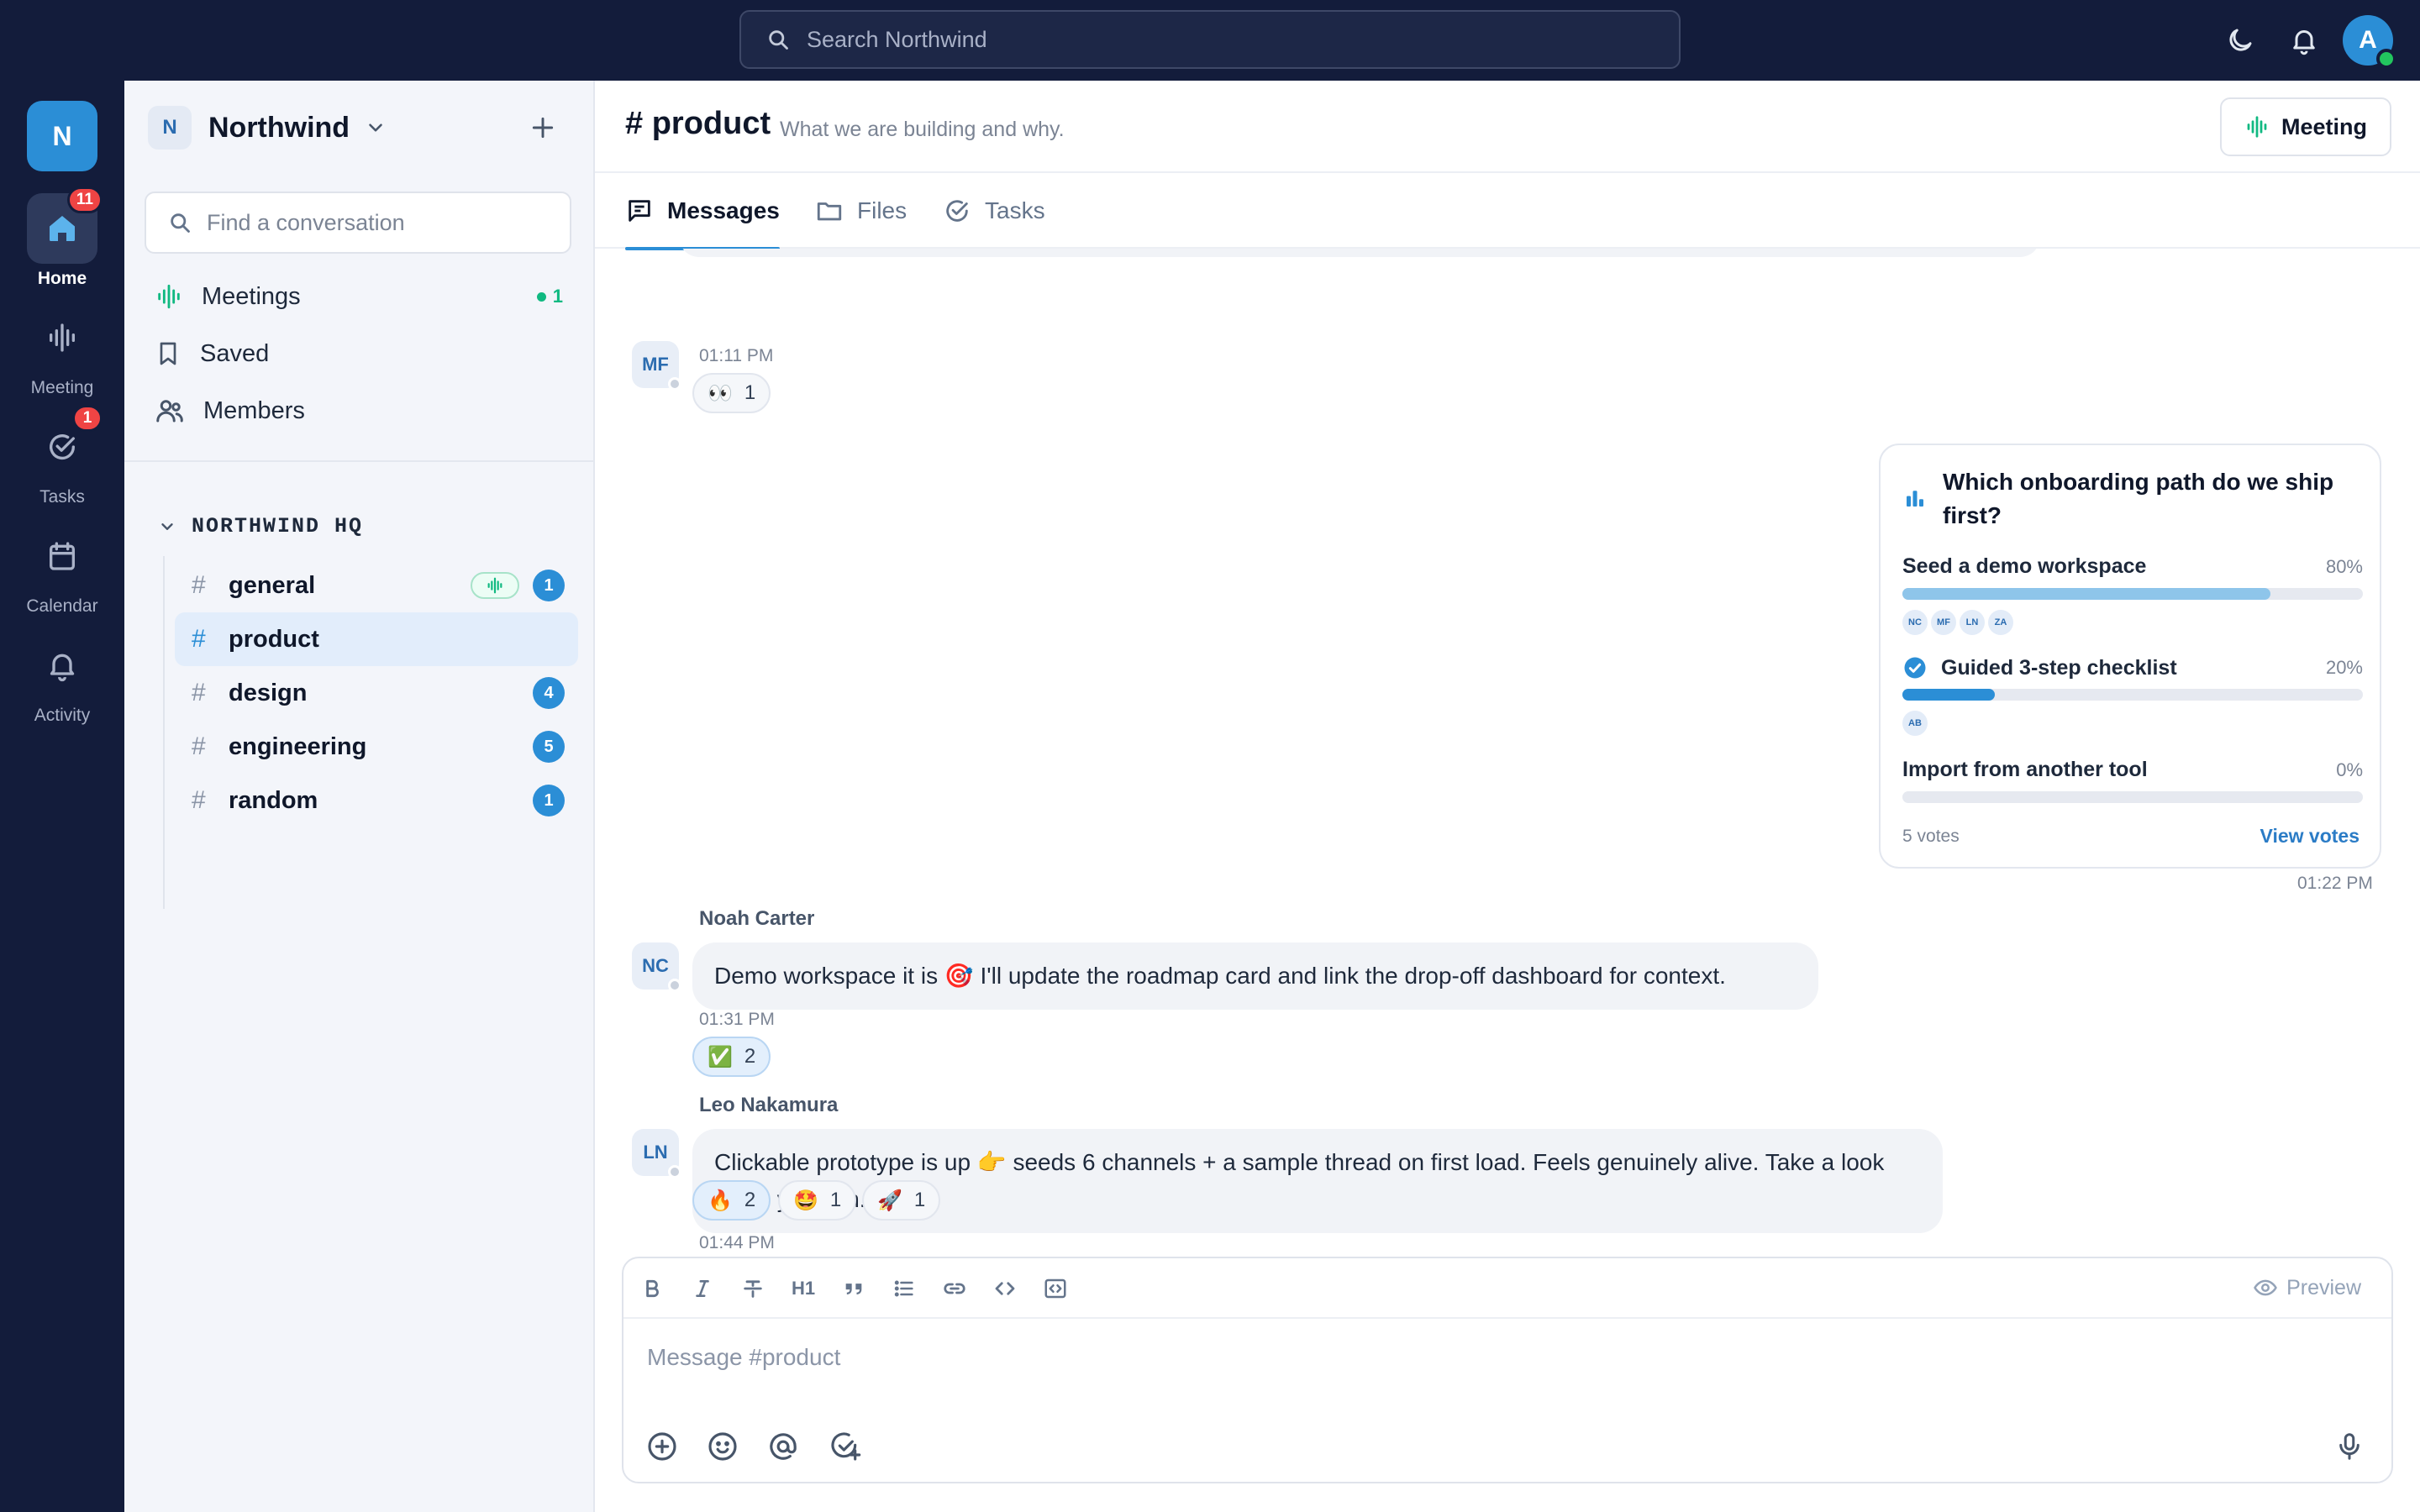 The width and height of the screenshot is (2420, 1512). I want to click on tab-files-label: Files, so click(882, 210).